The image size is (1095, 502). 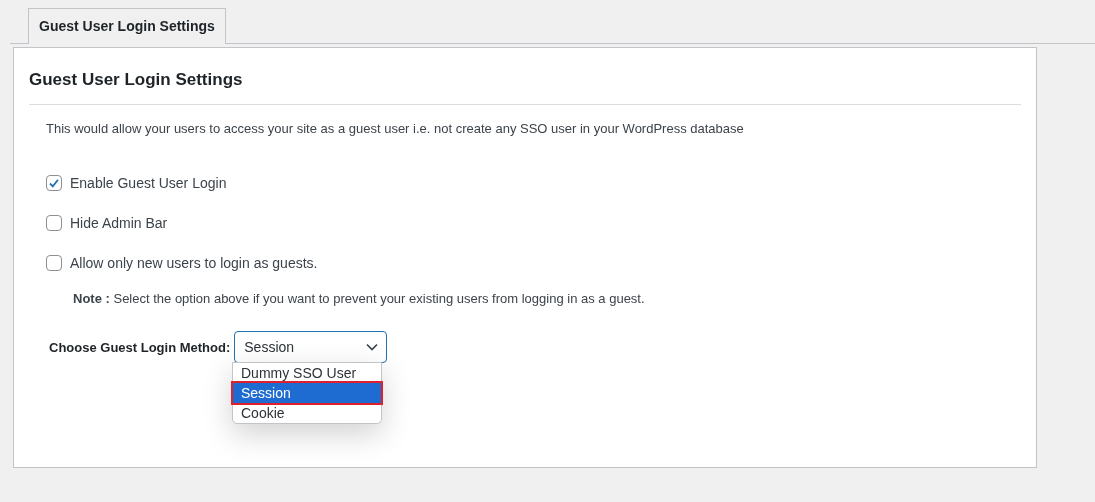 I want to click on settings-tab: Guest User Login Settings, so click(x=127, y=26).